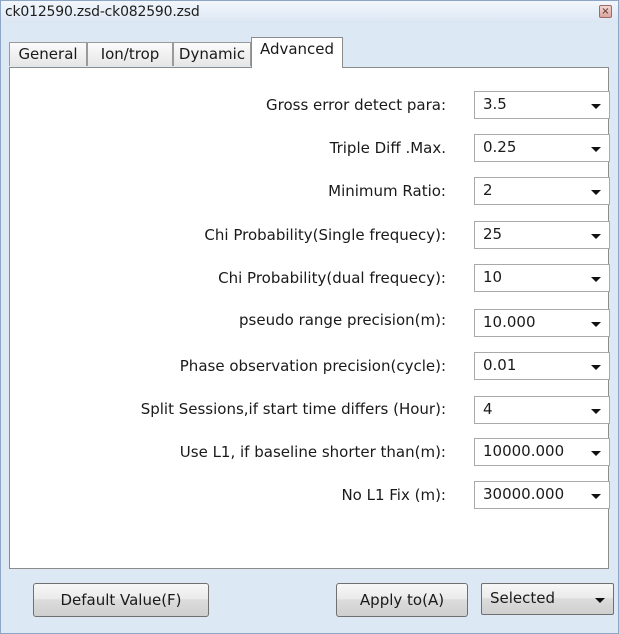 This screenshot has width=619, height=634. What do you see at coordinates (500, 365) in the screenshot?
I see `phase-precision-value: 0.01` at bounding box center [500, 365].